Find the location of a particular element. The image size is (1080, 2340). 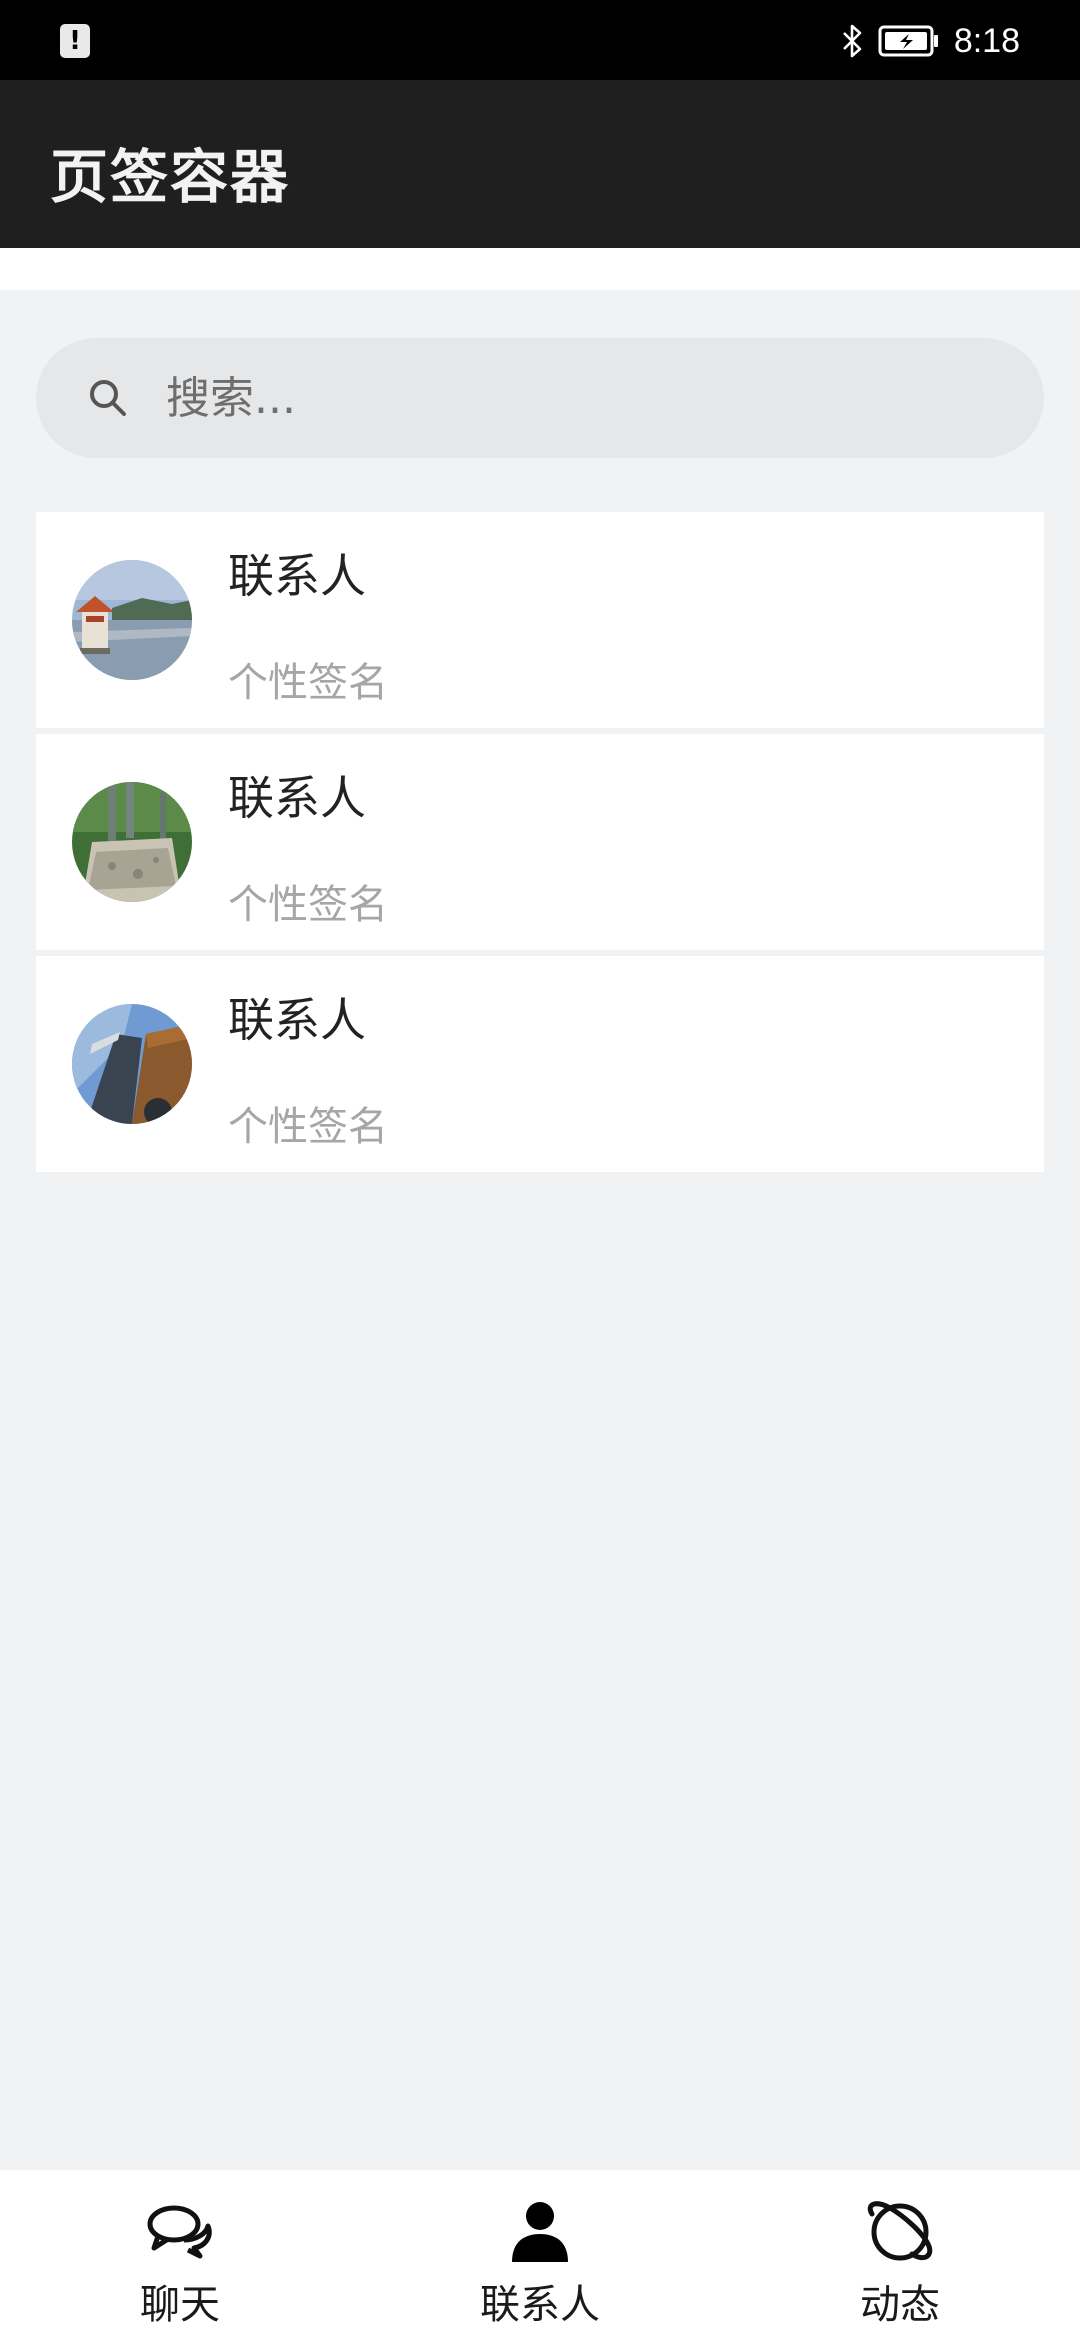

divider-strip is located at coordinates (540, 269).